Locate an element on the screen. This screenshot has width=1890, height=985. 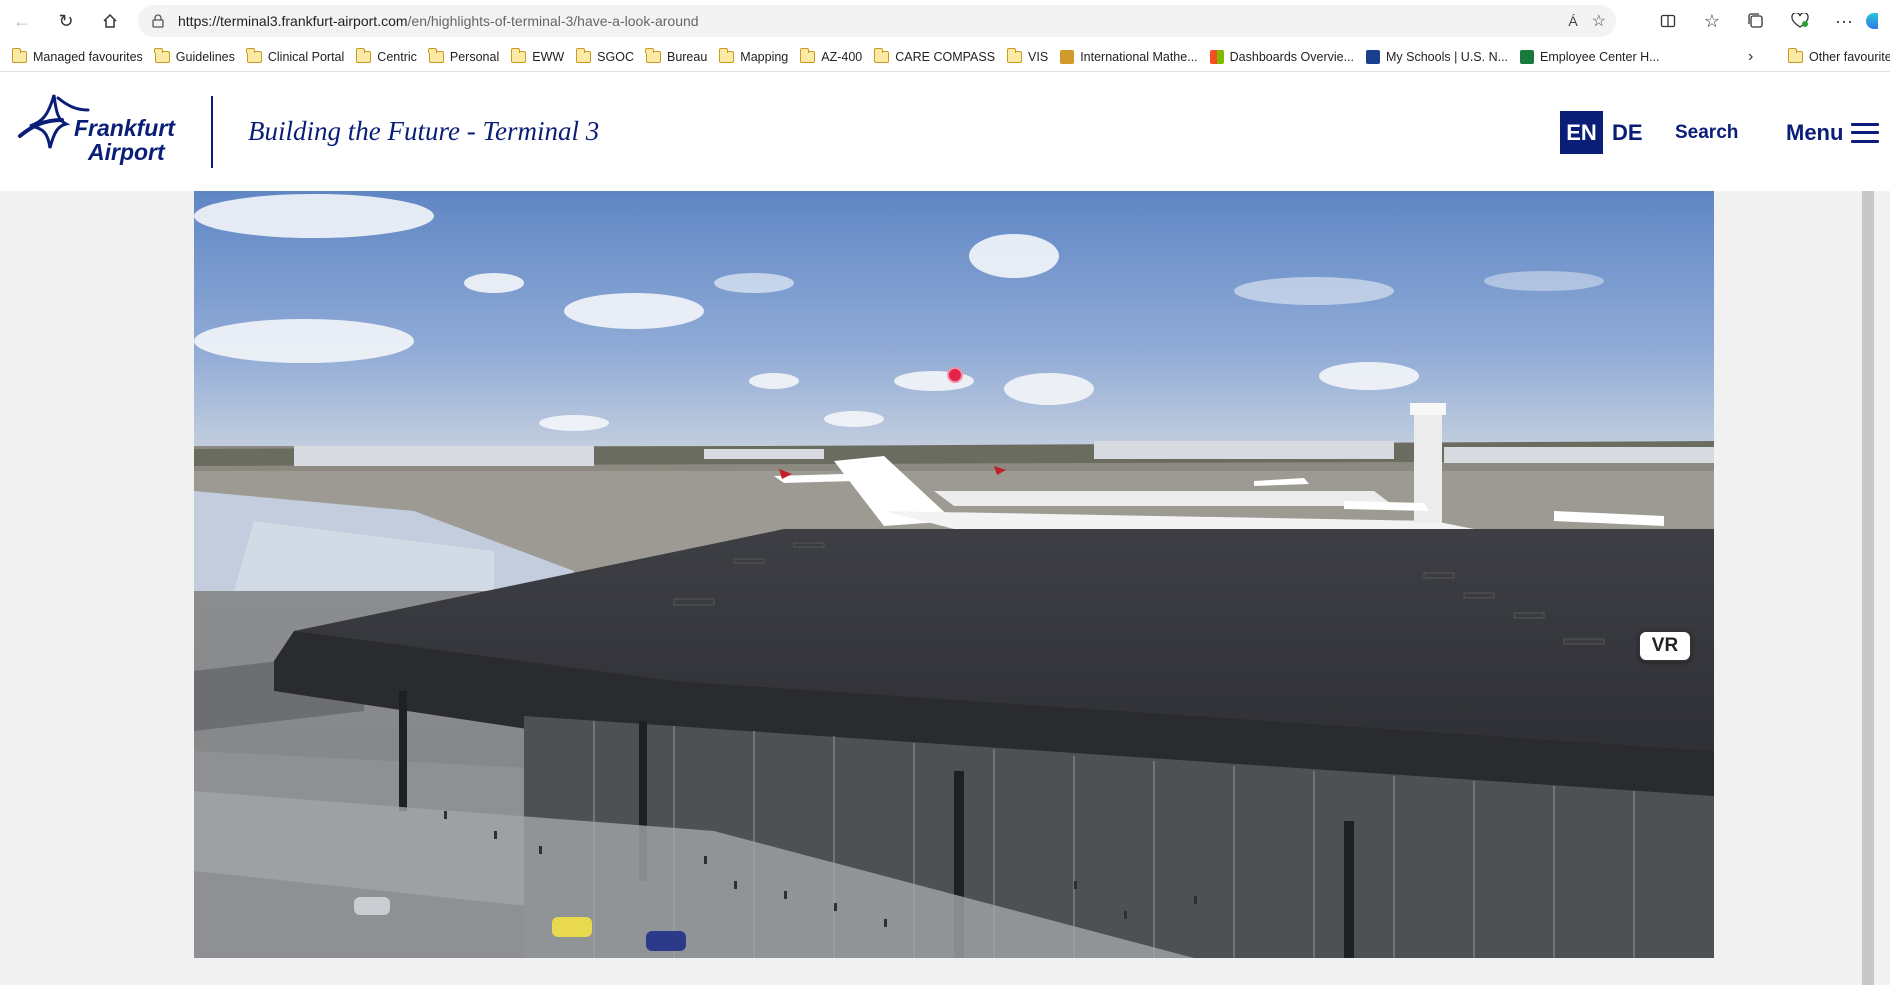
bookmark-item: Managed favourites is located at coordinates (77, 57).